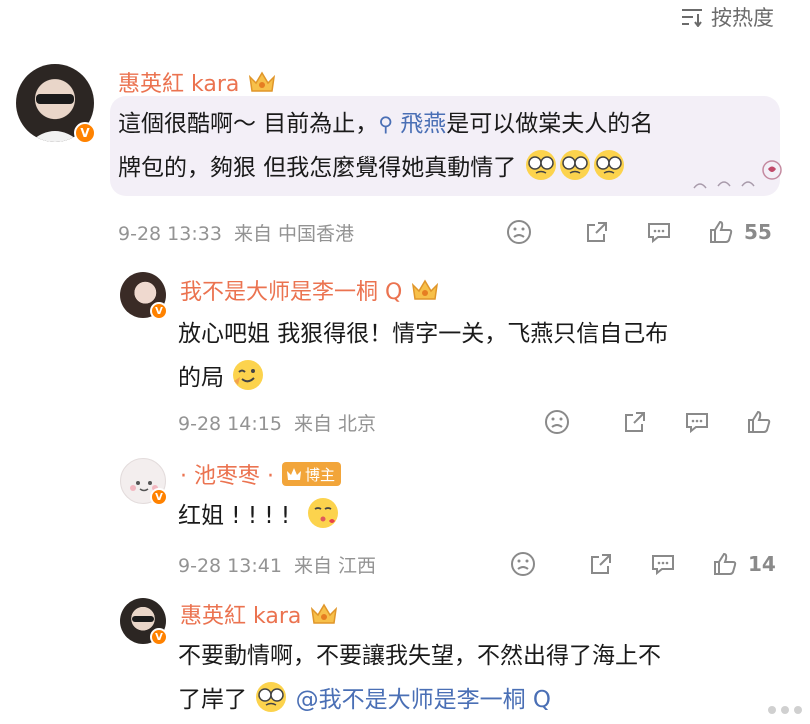 The width and height of the screenshot is (810, 724). What do you see at coordinates (335, 423) in the screenshot?
I see `comment-source: 来自 北京` at bounding box center [335, 423].